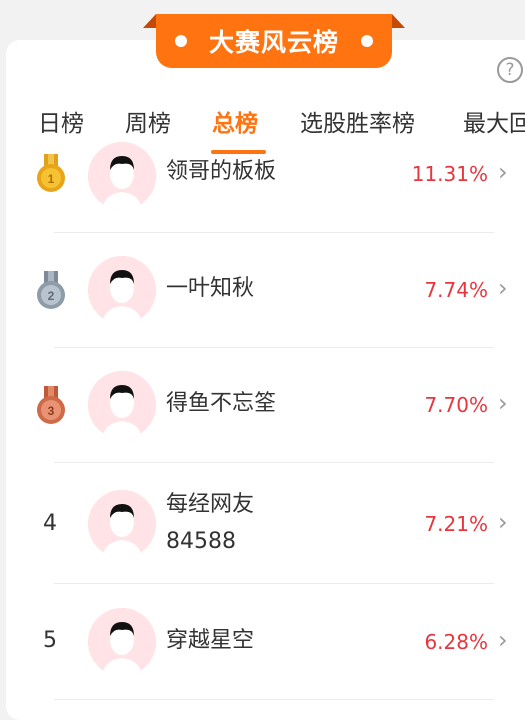 Image resolution: width=525 pixels, height=720 pixels. Describe the element at coordinates (149, 21) in the screenshot. I see `ribbon-fold-left` at that location.